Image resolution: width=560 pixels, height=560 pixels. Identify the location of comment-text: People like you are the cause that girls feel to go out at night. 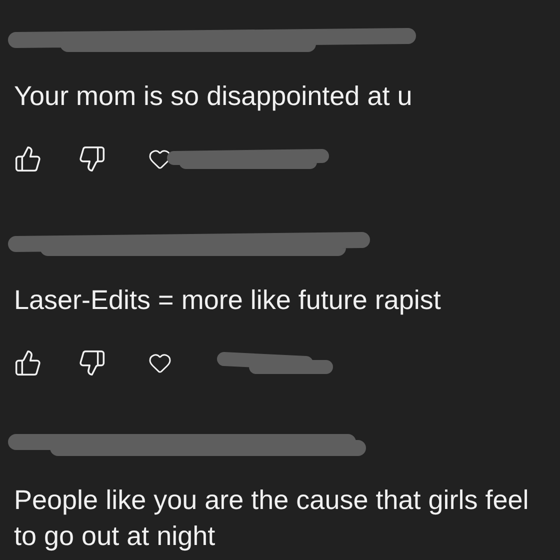
(272, 518).